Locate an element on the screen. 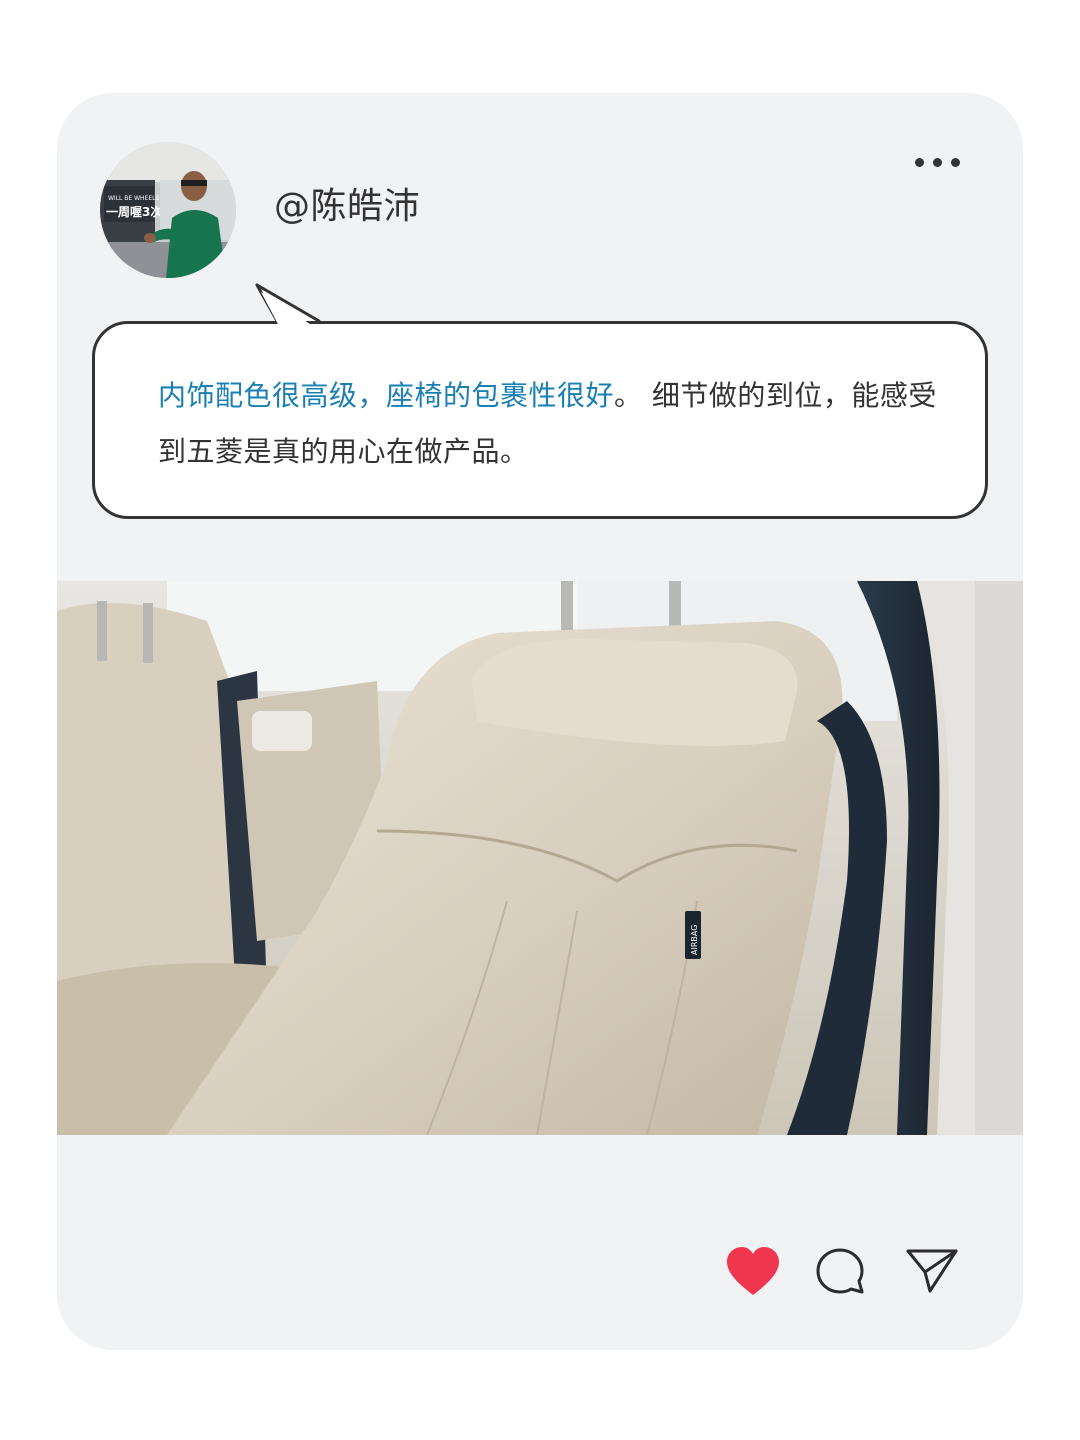 Image resolution: width=1080 pixels, height=1440 pixels. avatar-image: WILL BE WHEELS 一周喔3次 is located at coordinates (168, 210).